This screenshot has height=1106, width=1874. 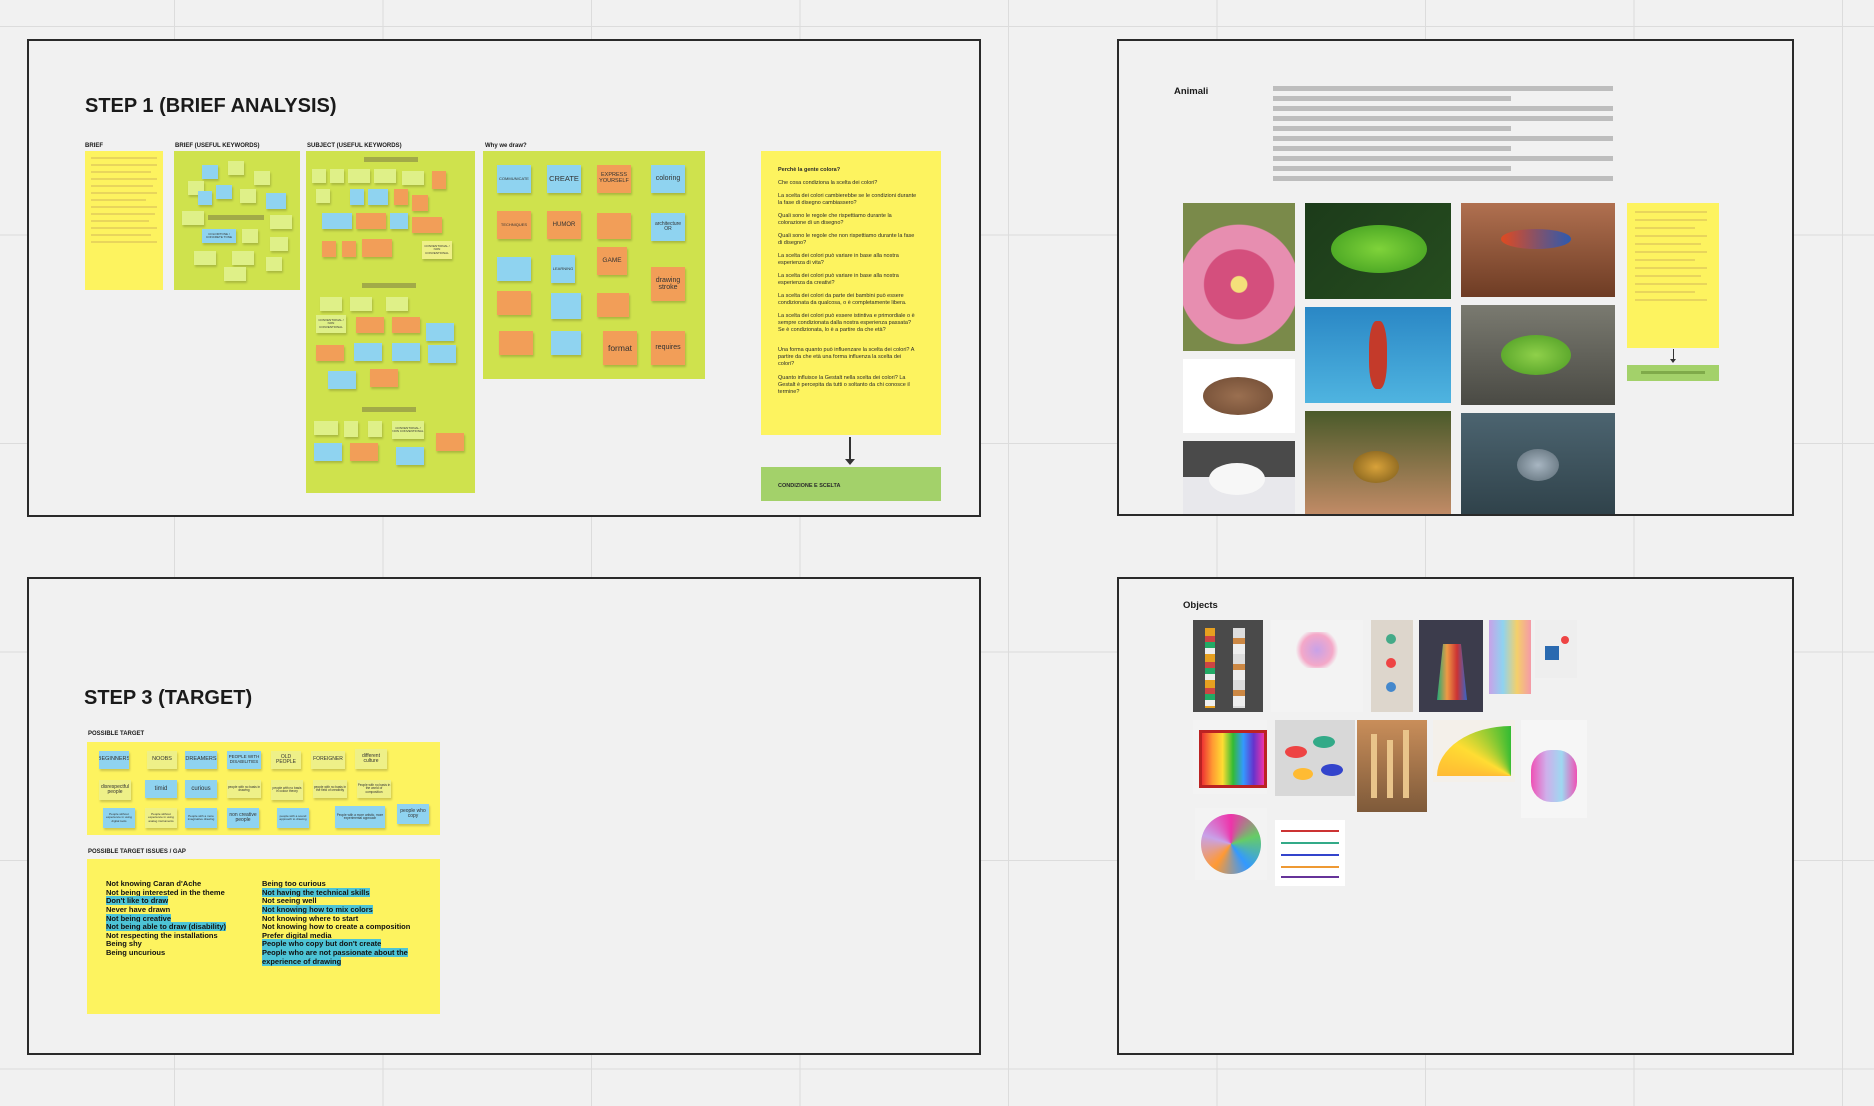 What do you see at coordinates (168, 698) in the screenshot?
I see `step3-title: STEP 3 (TARGET)` at bounding box center [168, 698].